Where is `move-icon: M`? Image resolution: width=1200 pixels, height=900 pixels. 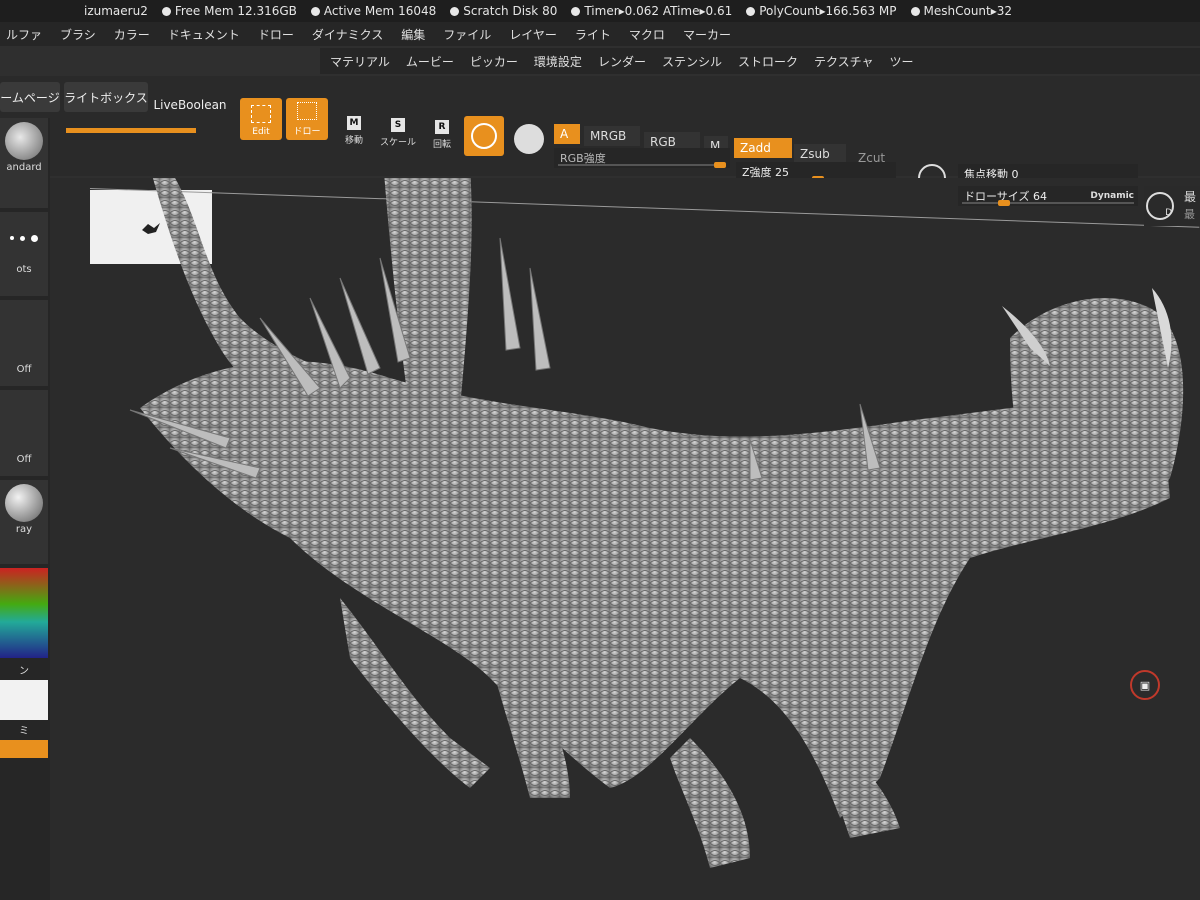 move-icon: M is located at coordinates (354, 123).